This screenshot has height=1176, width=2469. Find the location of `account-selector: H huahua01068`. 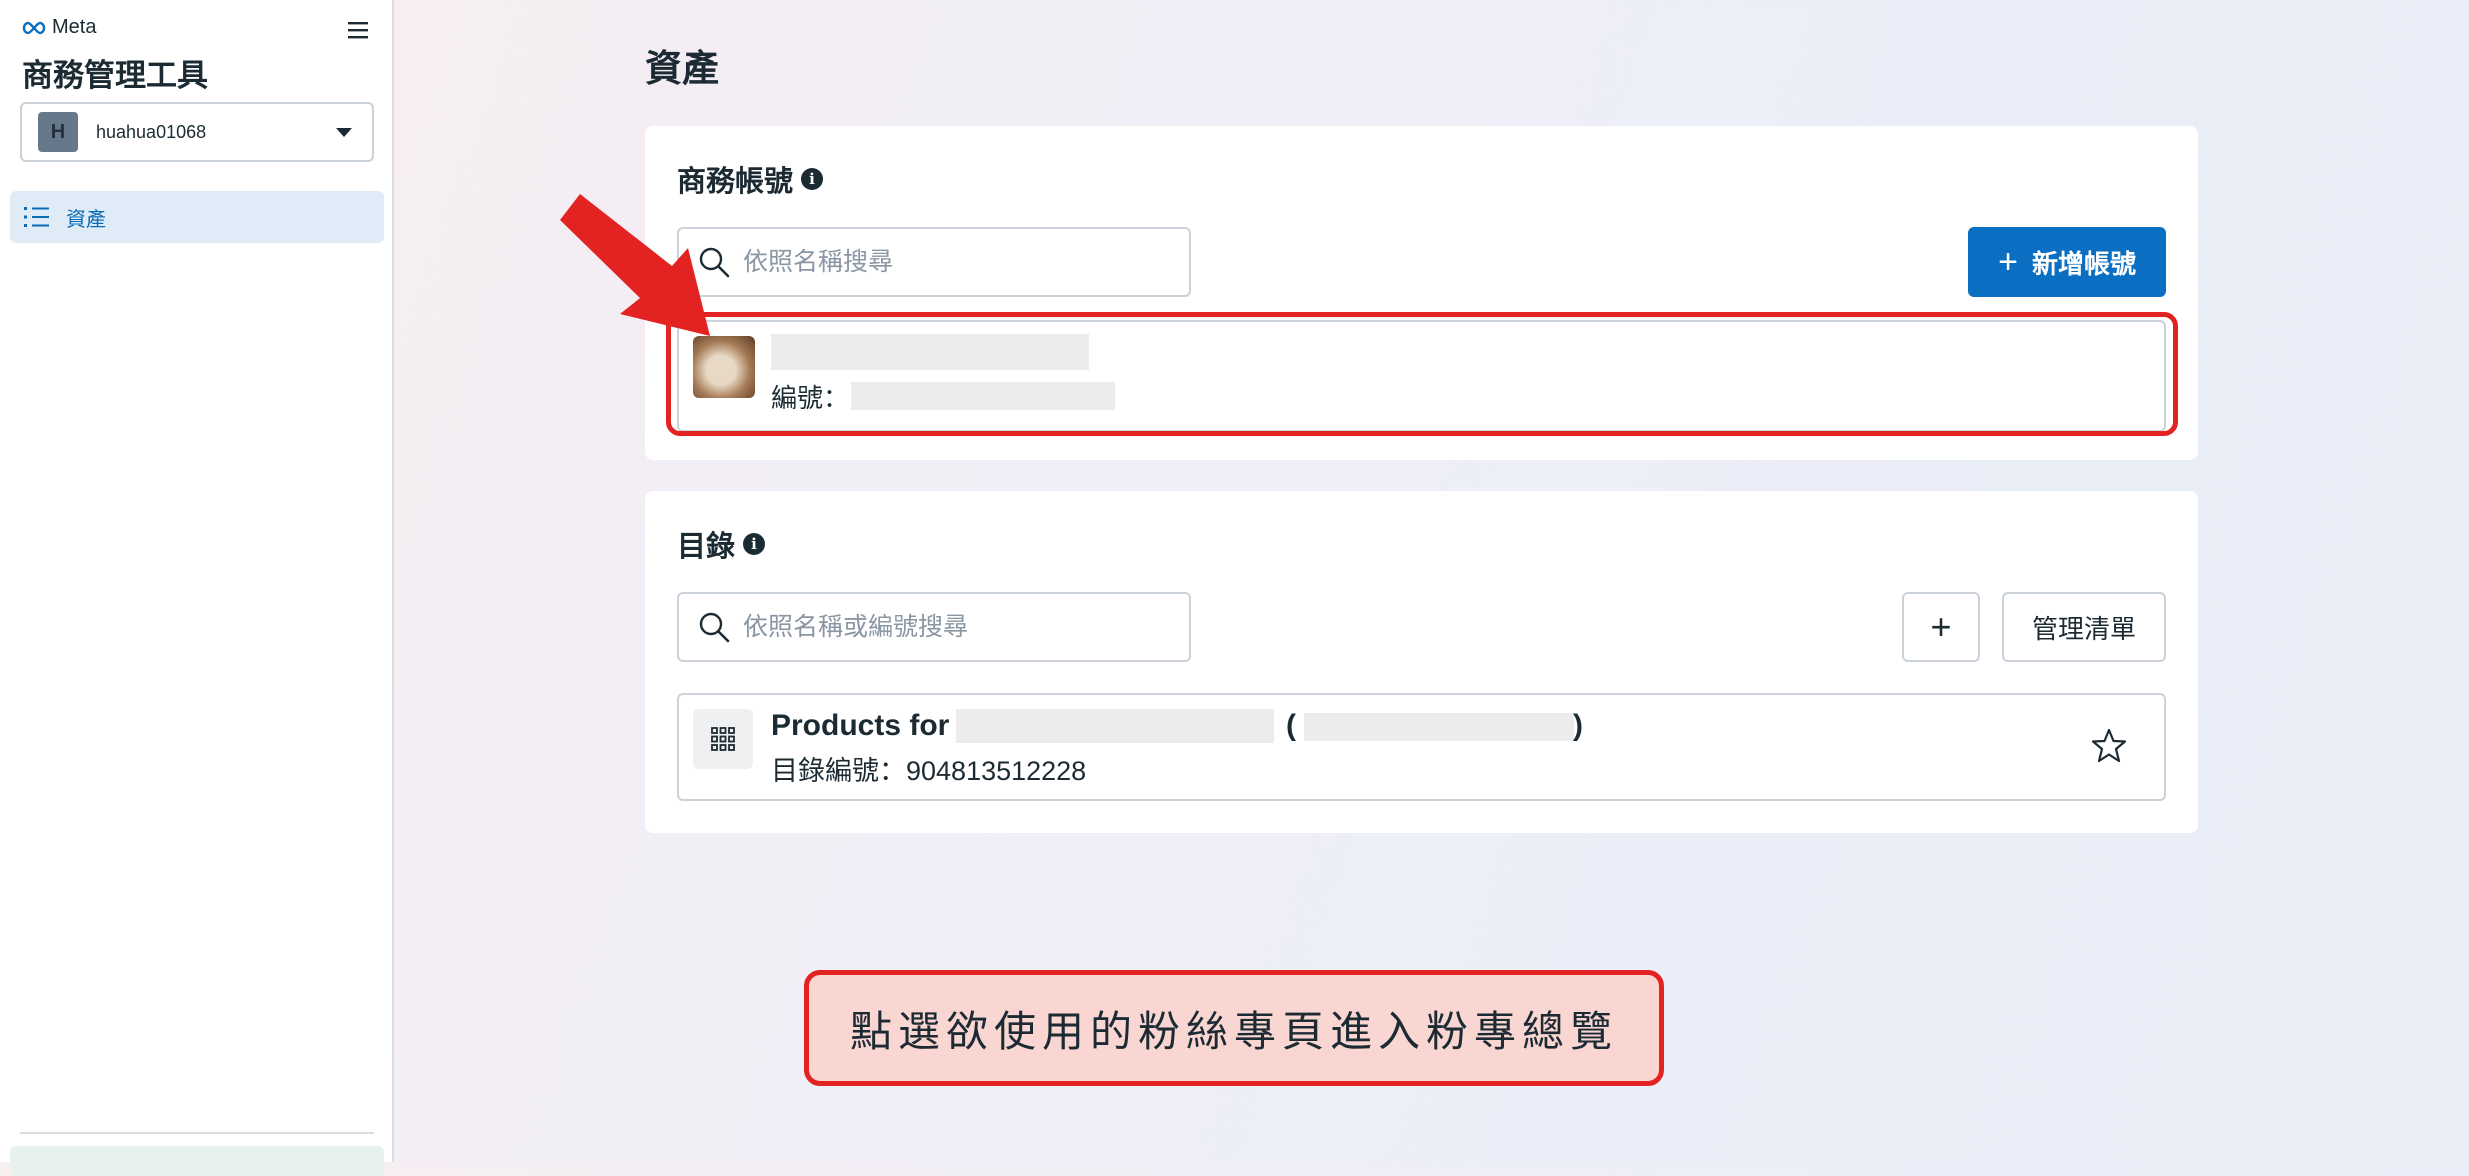

account-selector: H huahua01068 is located at coordinates (197, 132).